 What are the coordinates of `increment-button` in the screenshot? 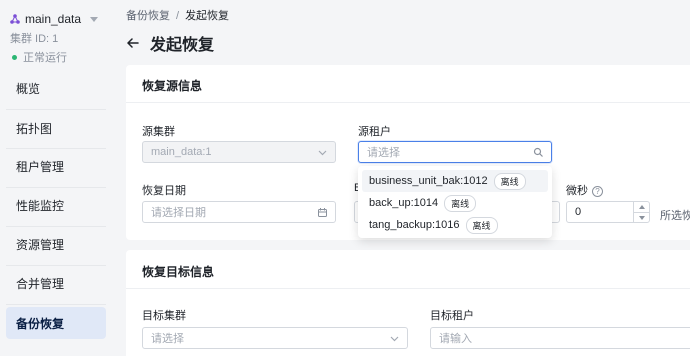 It's located at (641, 207).